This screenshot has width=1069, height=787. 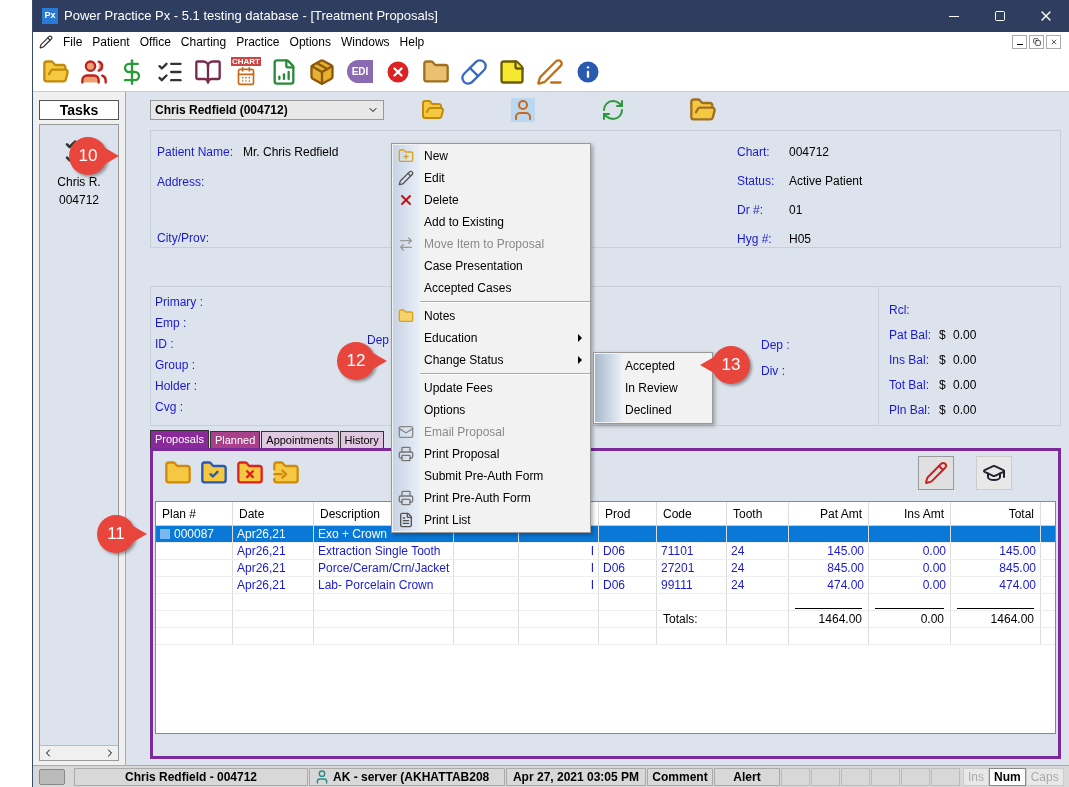 What do you see at coordinates (954, 16) in the screenshot?
I see `minimize-icon` at bounding box center [954, 16].